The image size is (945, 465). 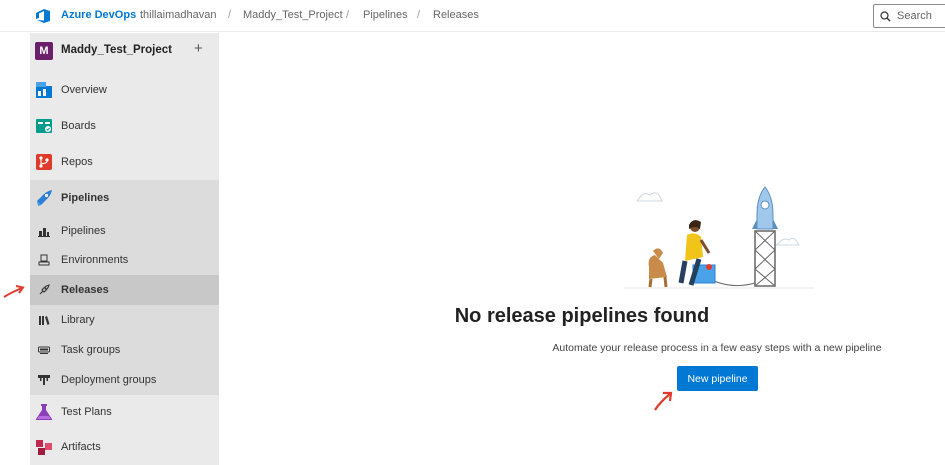 What do you see at coordinates (44, 260) in the screenshot?
I see `environments-icon` at bounding box center [44, 260].